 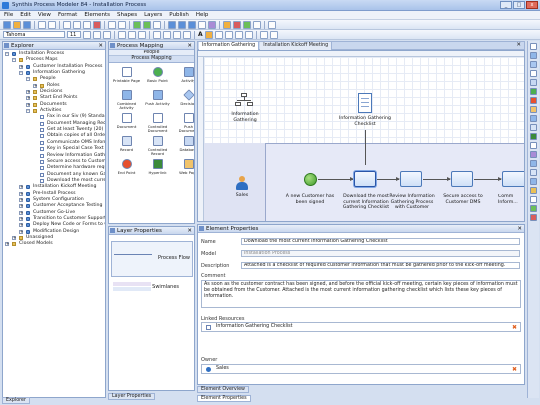 I want to click on pointer-icon, so click(x=533, y=46).